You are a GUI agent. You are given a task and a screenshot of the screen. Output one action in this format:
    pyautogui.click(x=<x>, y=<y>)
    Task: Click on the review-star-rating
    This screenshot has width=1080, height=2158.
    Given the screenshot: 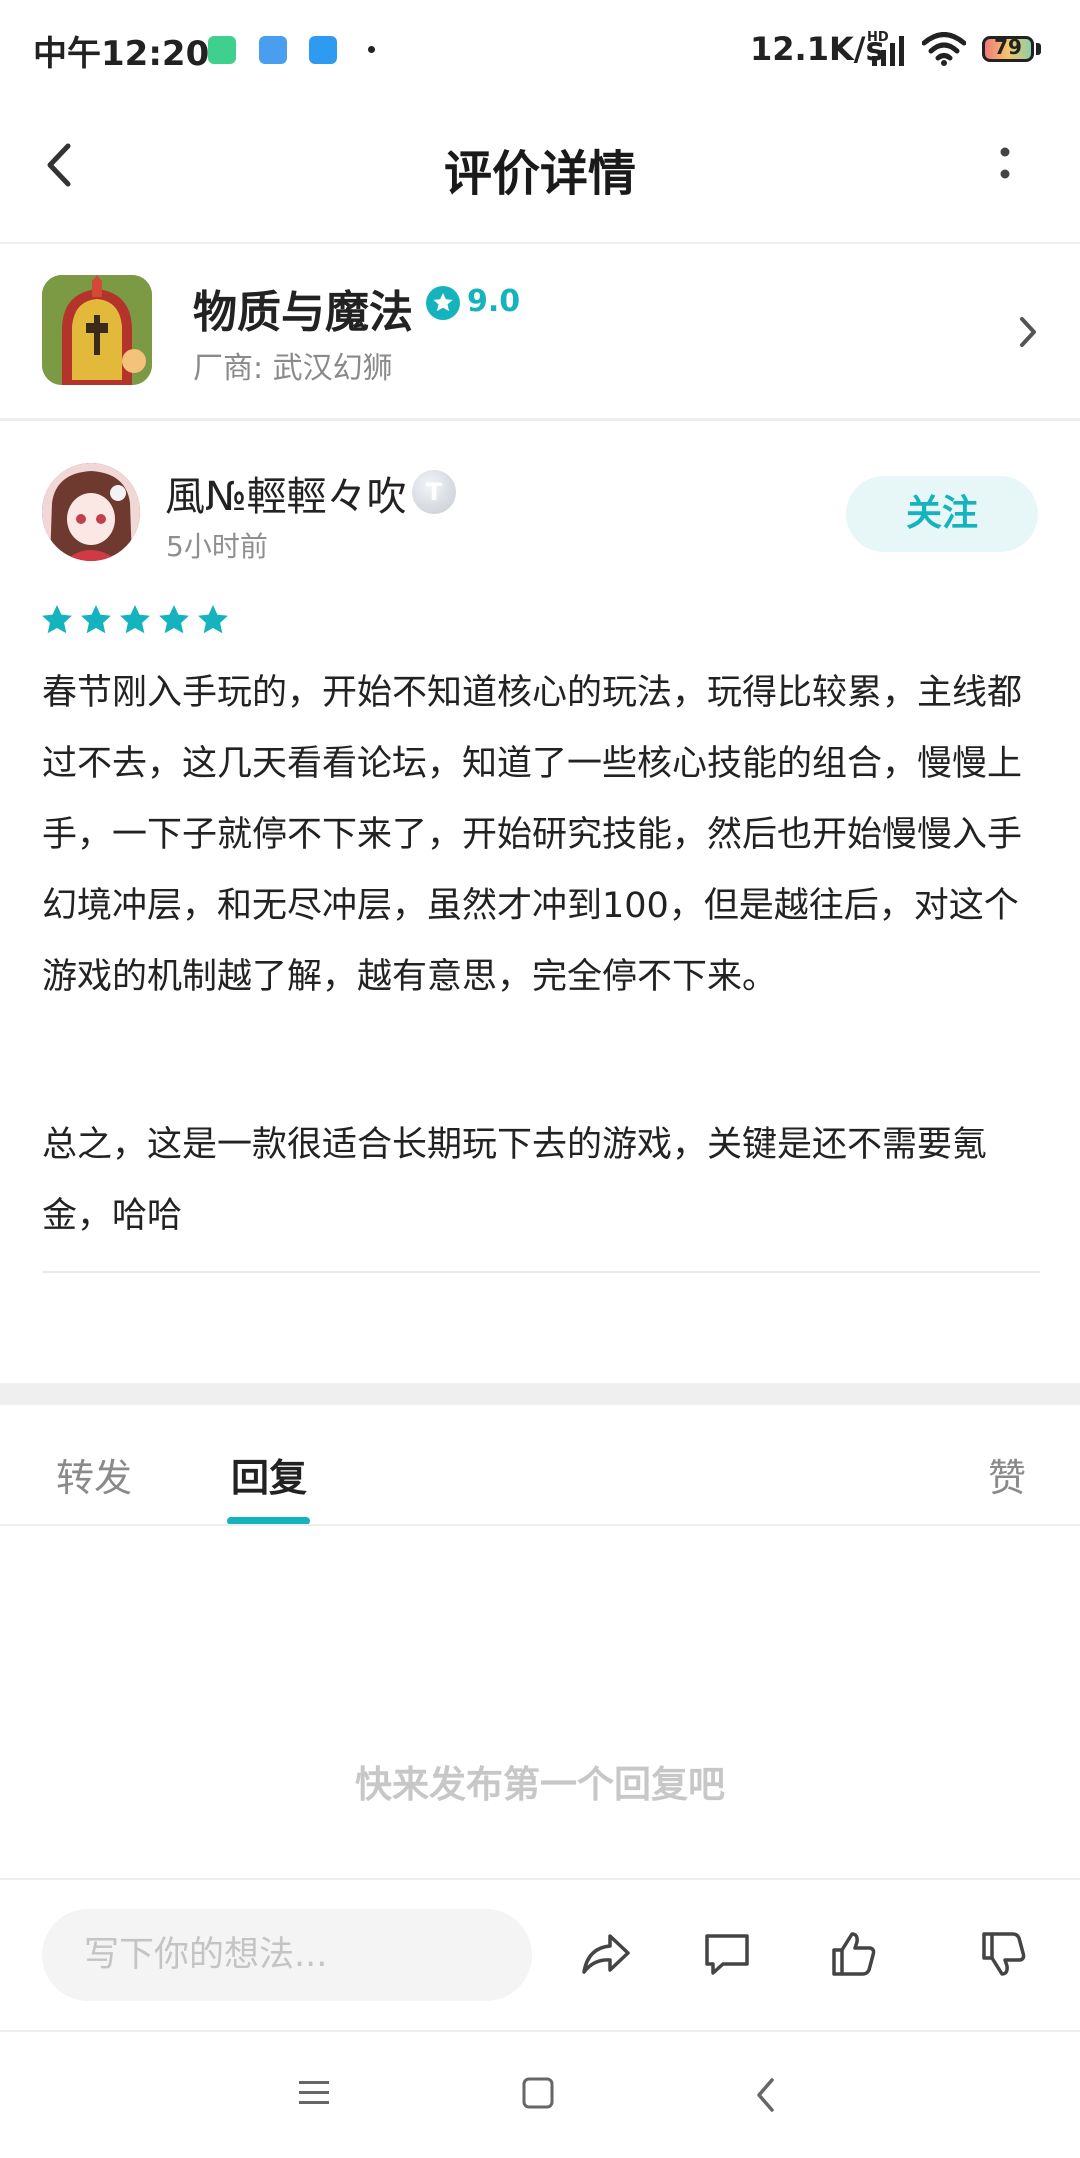 What is the action you would take?
    pyautogui.click(x=135, y=620)
    